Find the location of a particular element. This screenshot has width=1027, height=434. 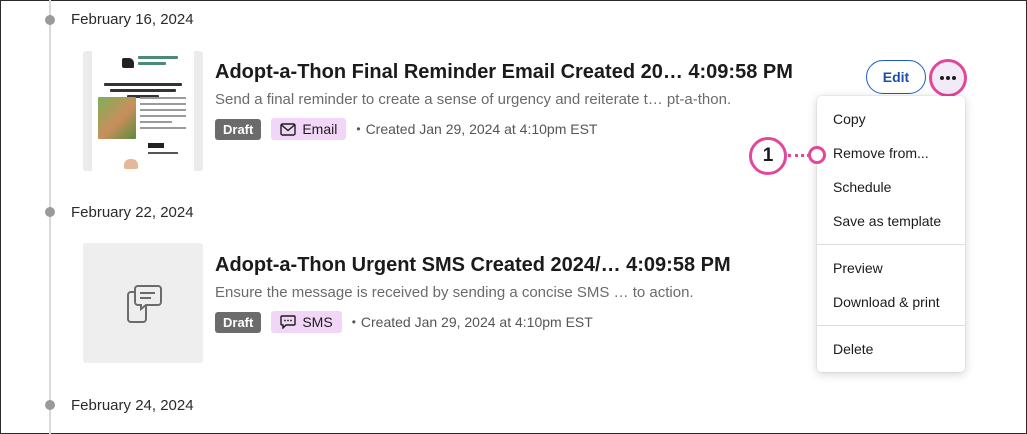

edit-button: Edit is located at coordinates (896, 77).